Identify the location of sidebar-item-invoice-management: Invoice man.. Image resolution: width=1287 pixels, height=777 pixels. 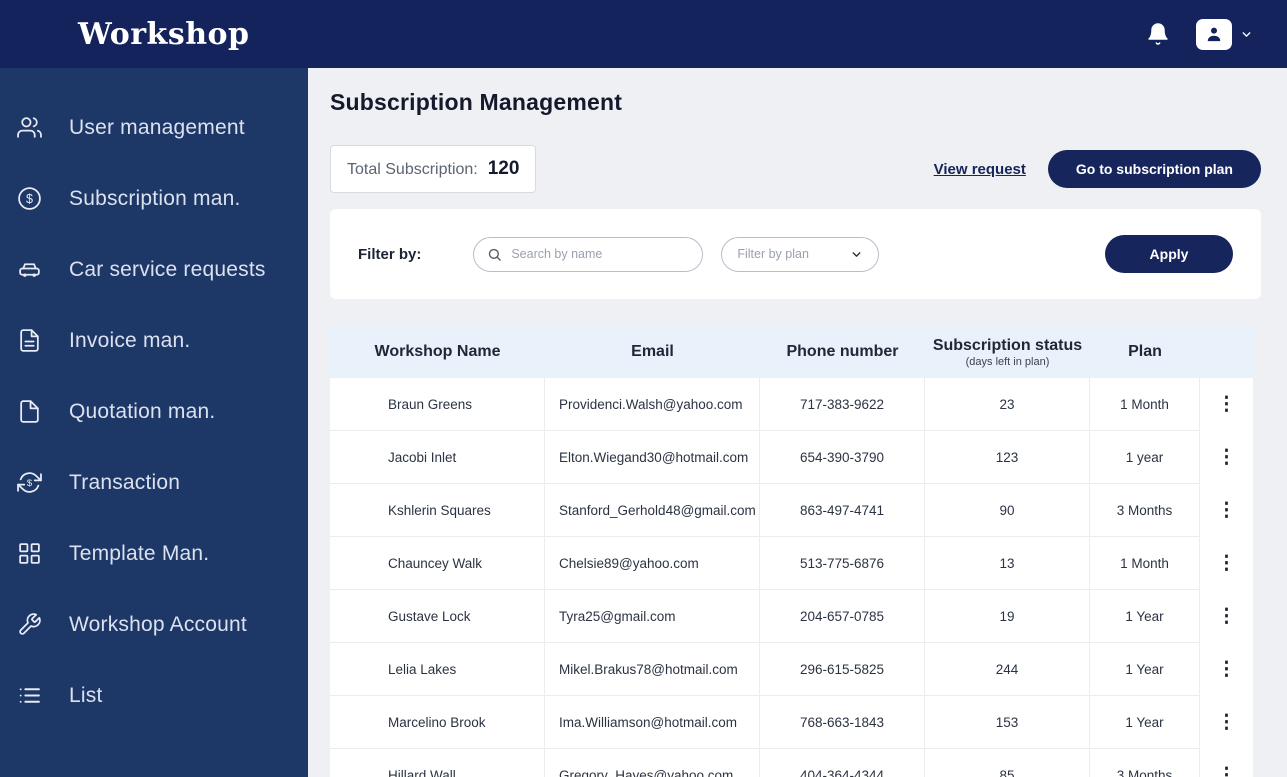
(154, 340).